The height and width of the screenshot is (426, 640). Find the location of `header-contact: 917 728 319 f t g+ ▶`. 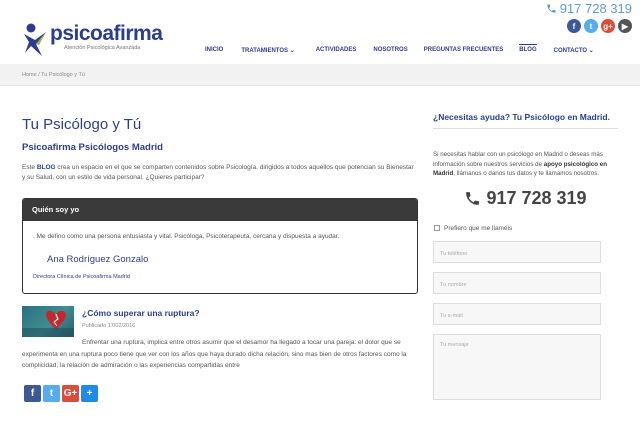

header-contact: 917 728 319 f t g+ ▶ is located at coordinates (589, 17).